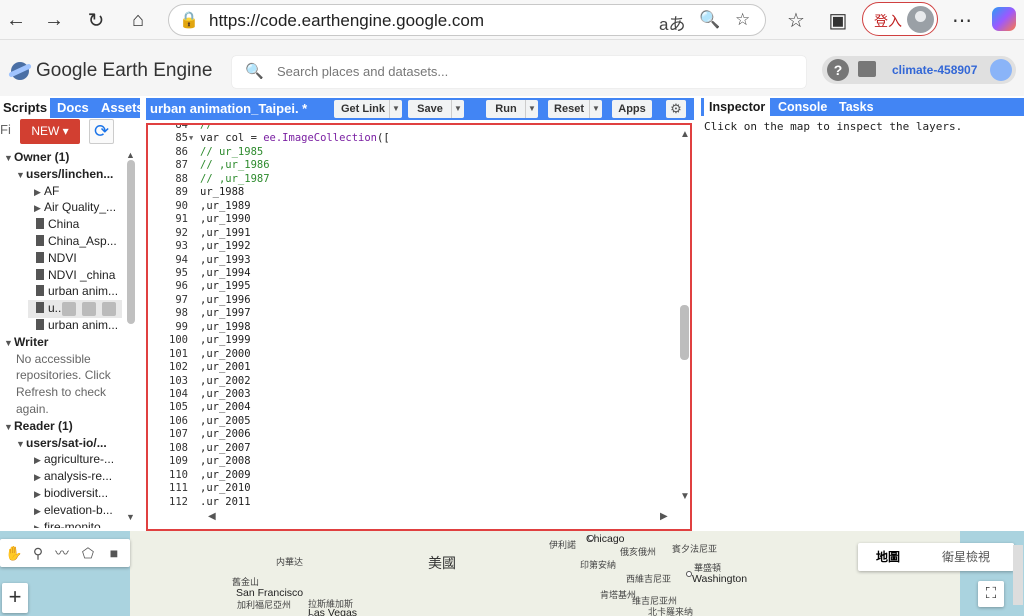 The height and width of the screenshot is (616, 1024). I want to click on polygon-icon: ⬠, so click(88, 553).